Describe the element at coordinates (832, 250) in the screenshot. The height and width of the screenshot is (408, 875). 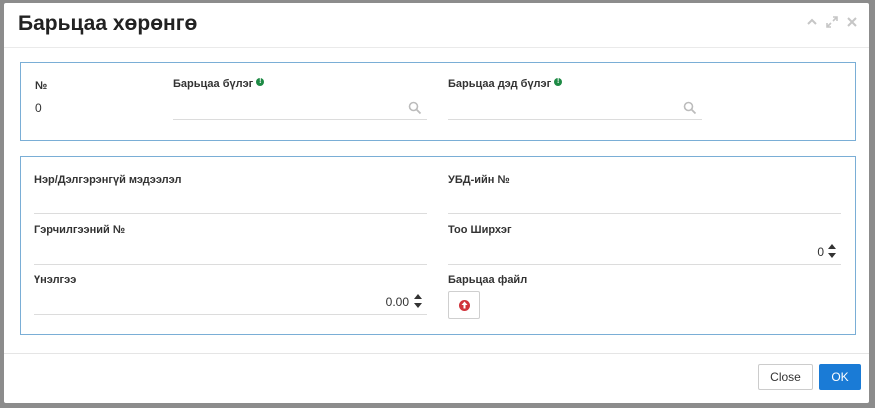
I see `quantity-stepper-icon` at that location.